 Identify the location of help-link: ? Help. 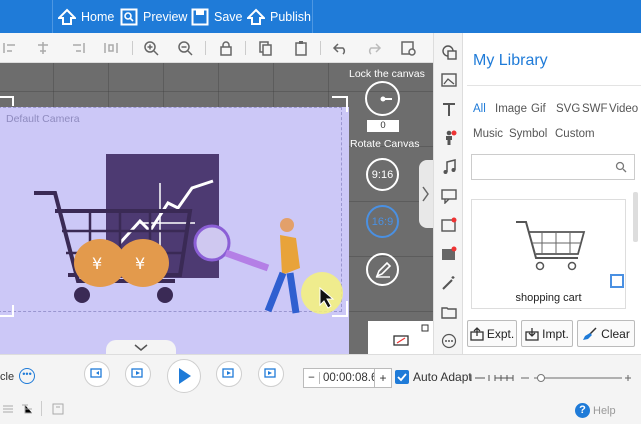
(595, 410).